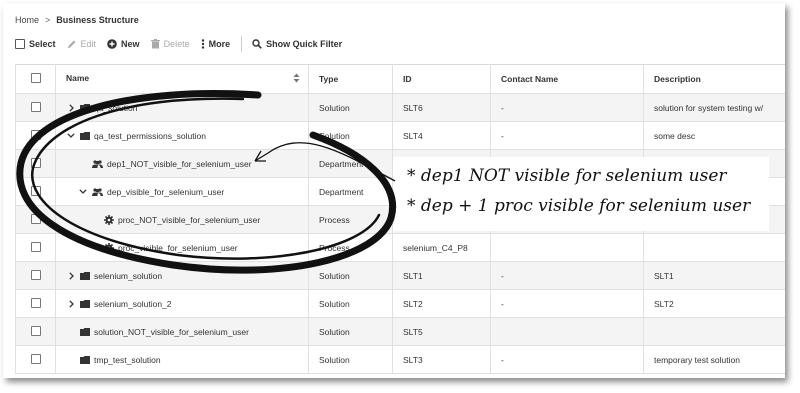 The height and width of the screenshot is (393, 800). I want to click on edit-button: Edit, so click(82, 44).